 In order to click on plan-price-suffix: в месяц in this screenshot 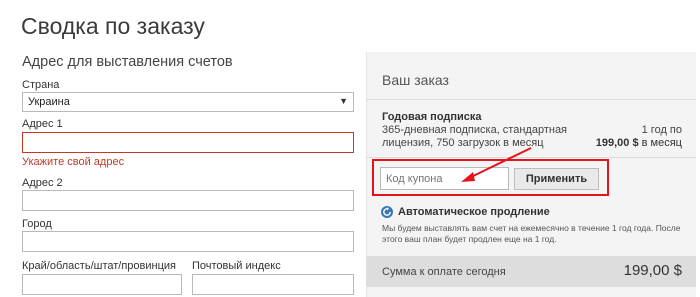, I will do `click(660, 143)`.